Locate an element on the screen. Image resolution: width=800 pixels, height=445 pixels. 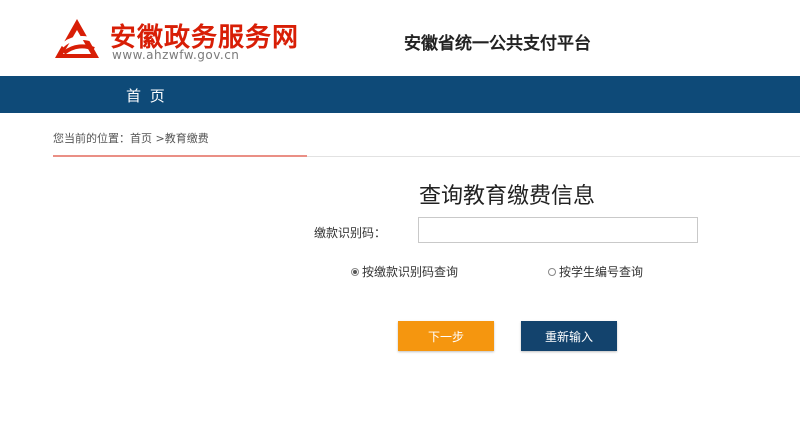
payment-code-label: 缴款识别码： is located at coordinates (350, 233).